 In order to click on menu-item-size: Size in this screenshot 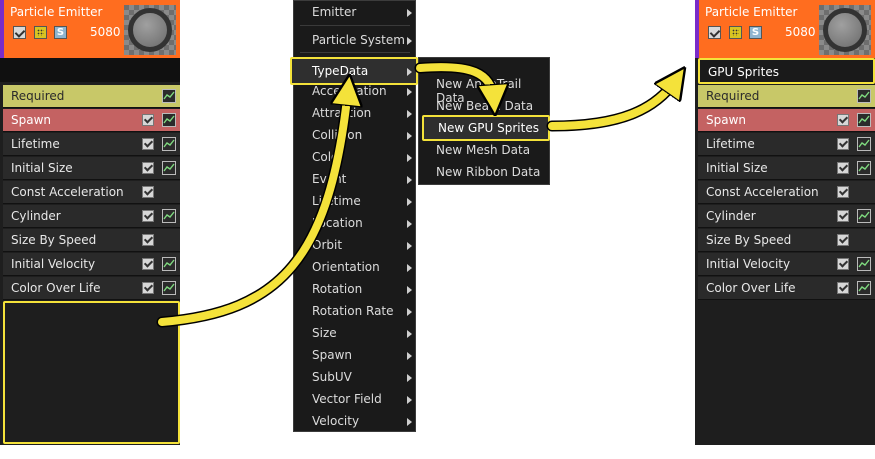, I will do `click(354, 333)`.